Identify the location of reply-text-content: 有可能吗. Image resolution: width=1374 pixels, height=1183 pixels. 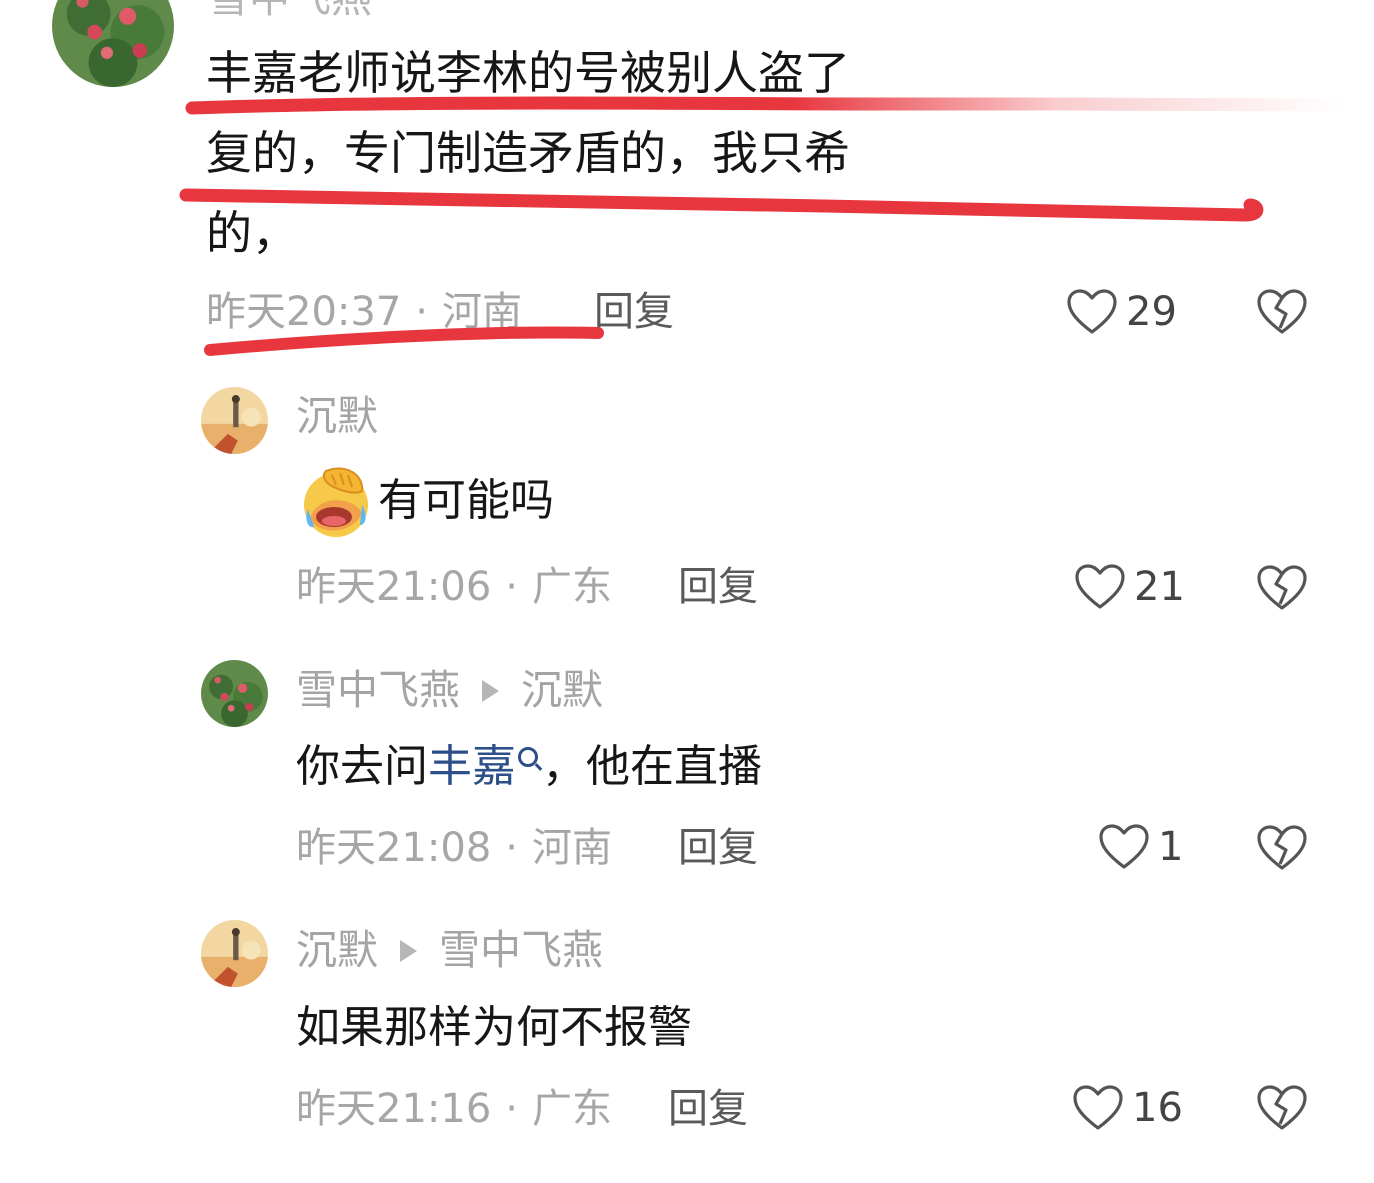
(466, 500).